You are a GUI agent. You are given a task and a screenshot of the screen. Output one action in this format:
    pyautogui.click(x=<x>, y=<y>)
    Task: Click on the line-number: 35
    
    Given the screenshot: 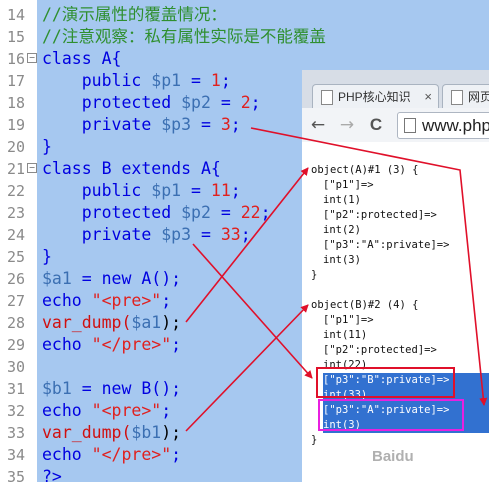 What is the action you would take?
    pyautogui.click(x=15, y=477)
    